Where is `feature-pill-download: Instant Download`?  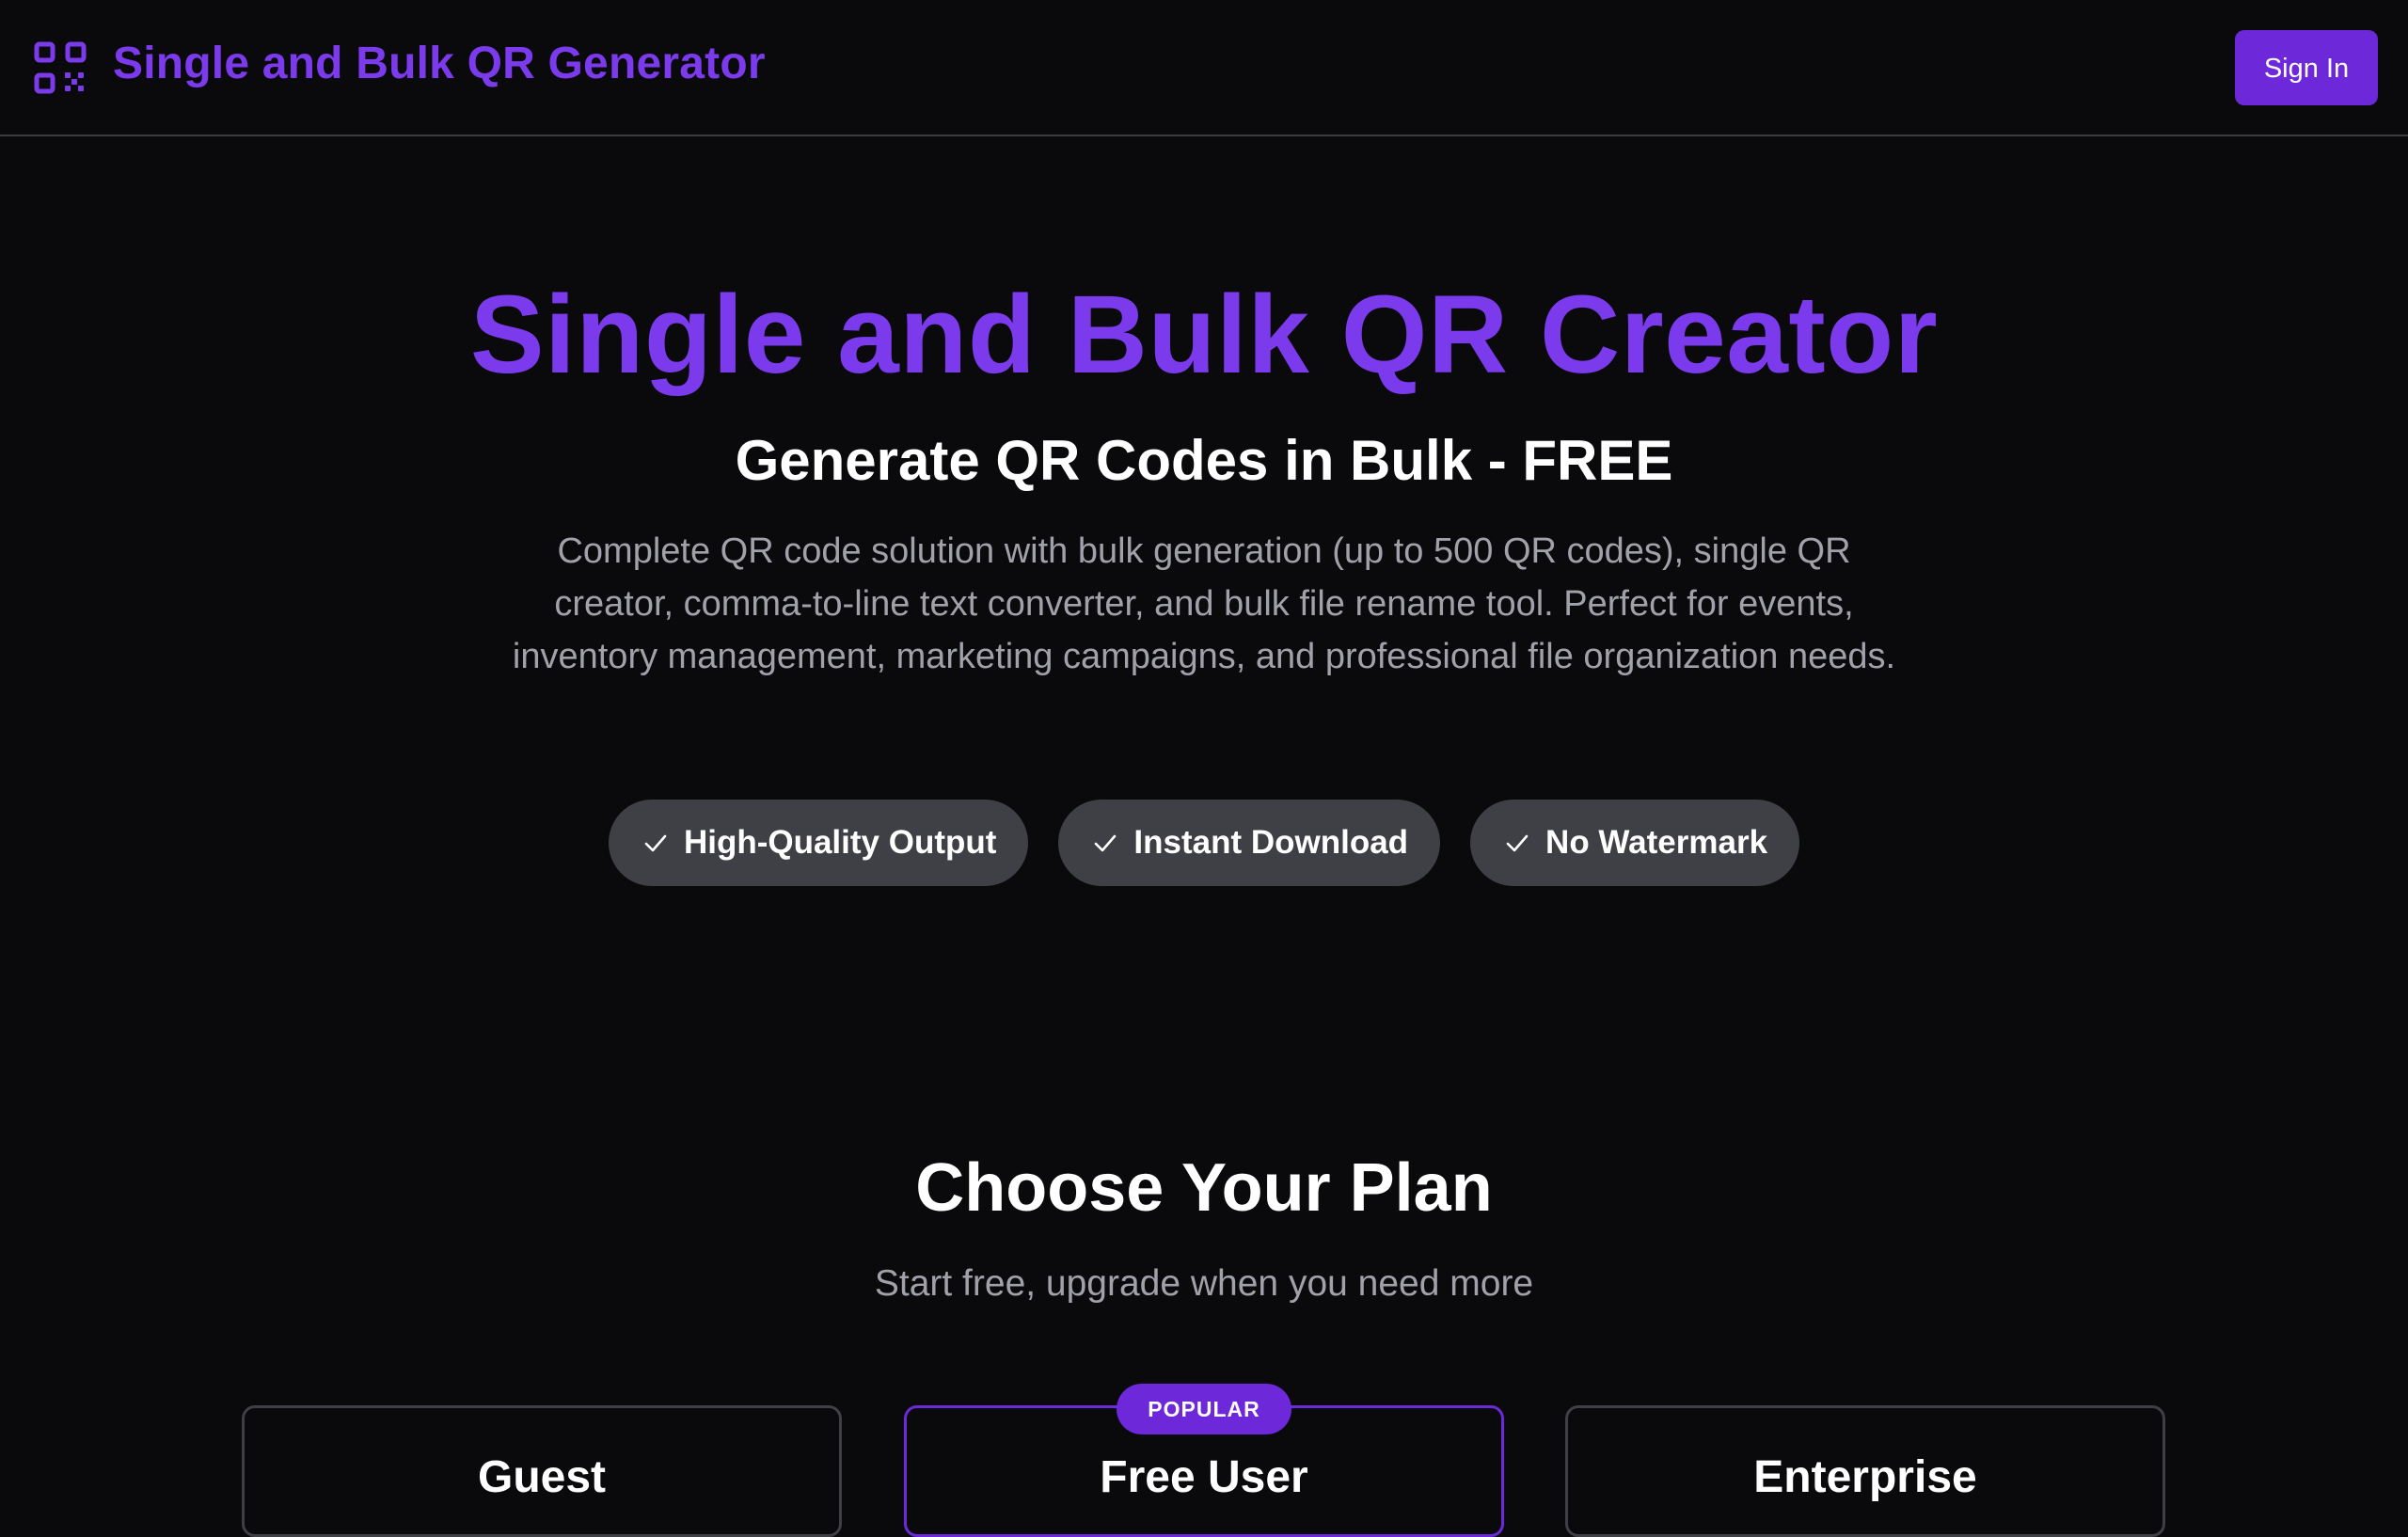 feature-pill-download: Instant Download is located at coordinates (1250, 843).